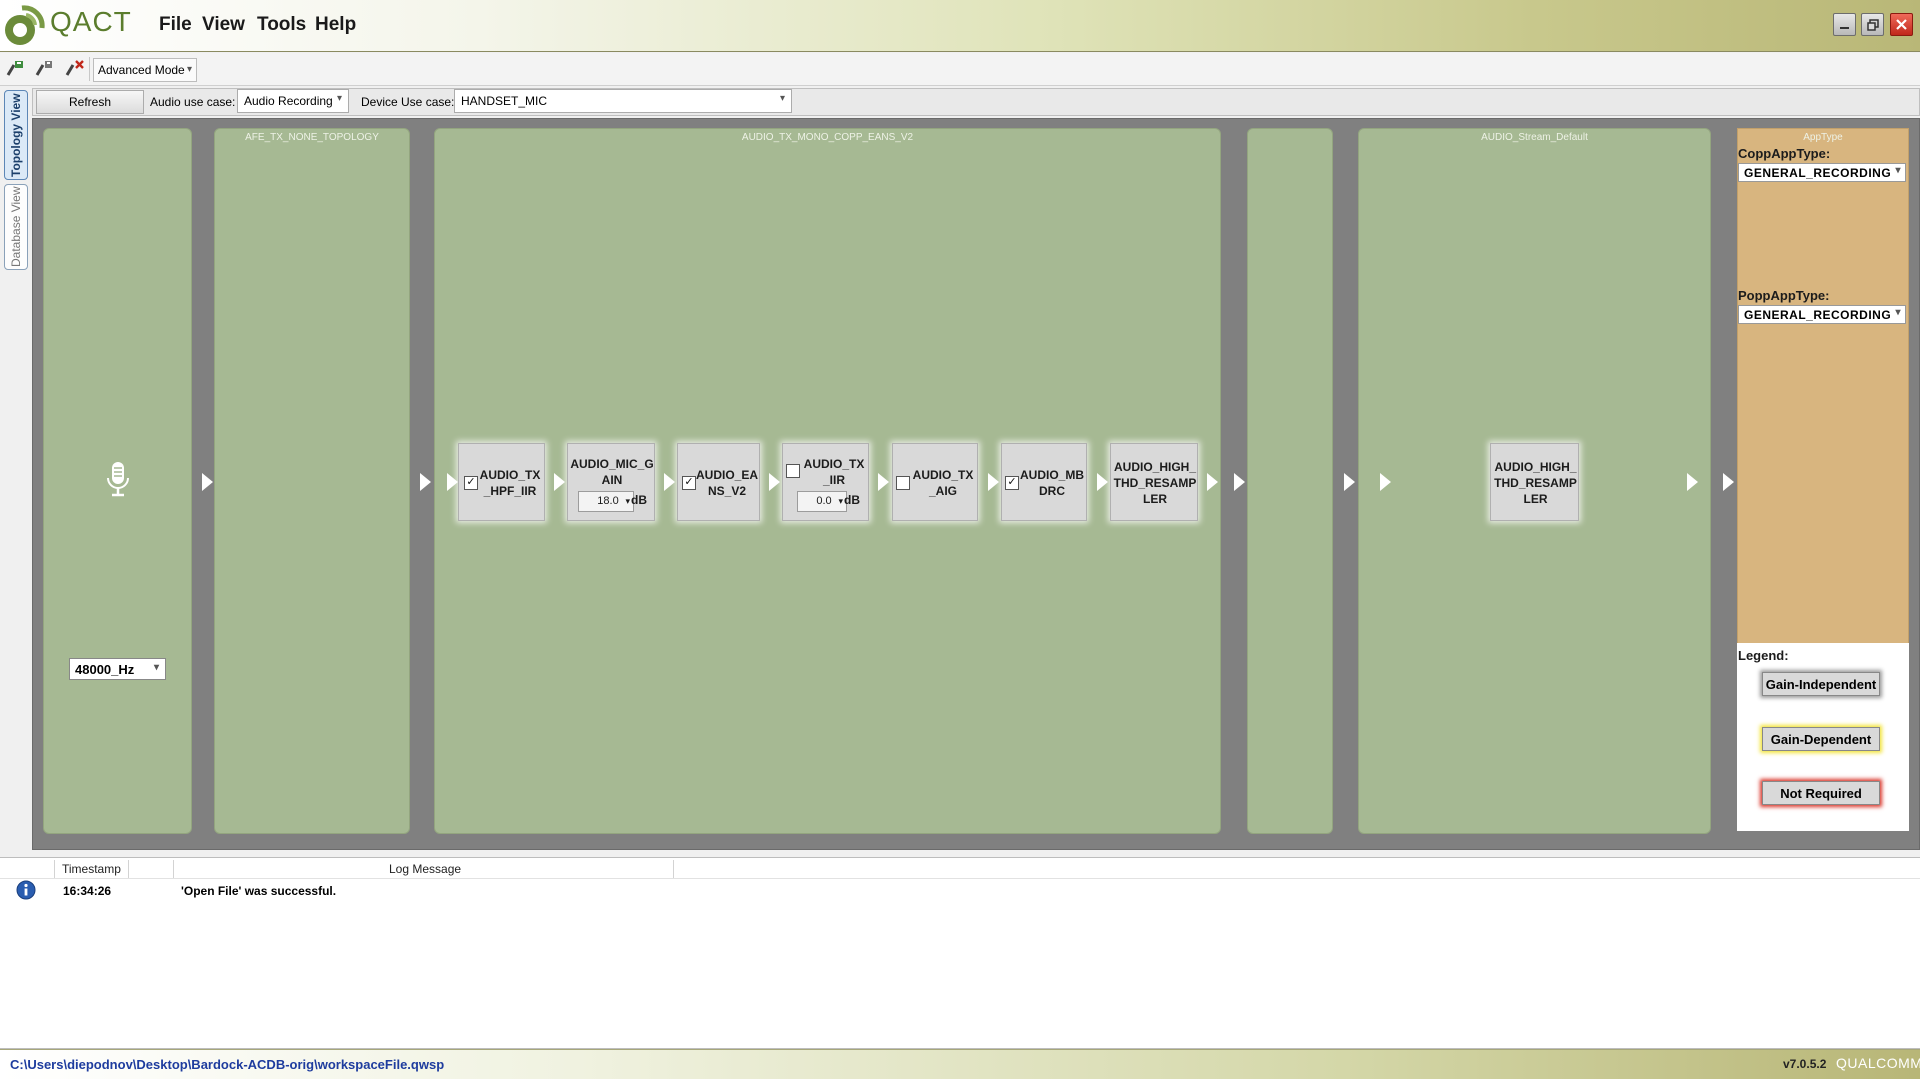 The height and width of the screenshot is (1079, 1920). What do you see at coordinates (118, 480) in the screenshot?
I see `microphone-icon` at bounding box center [118, 480].